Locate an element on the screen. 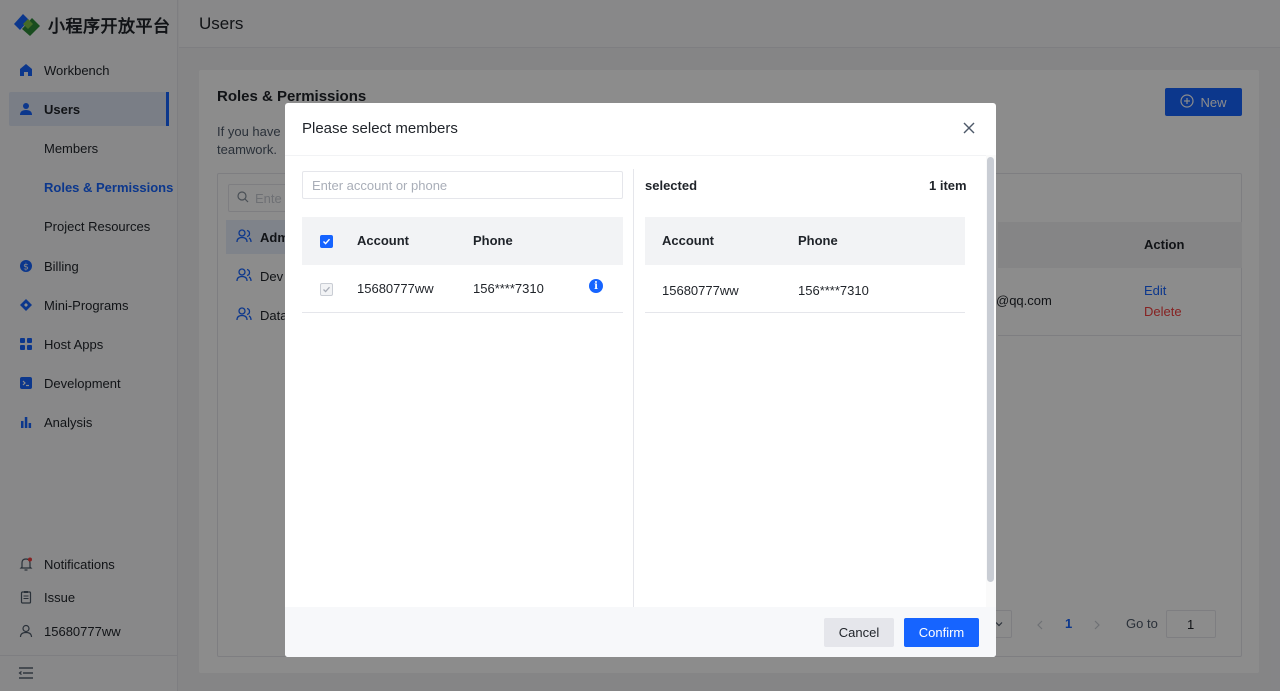 This screenshot has width=1280, height=691. table-row: 15680777ww 156****7310 is located at coordinates (805, 289).